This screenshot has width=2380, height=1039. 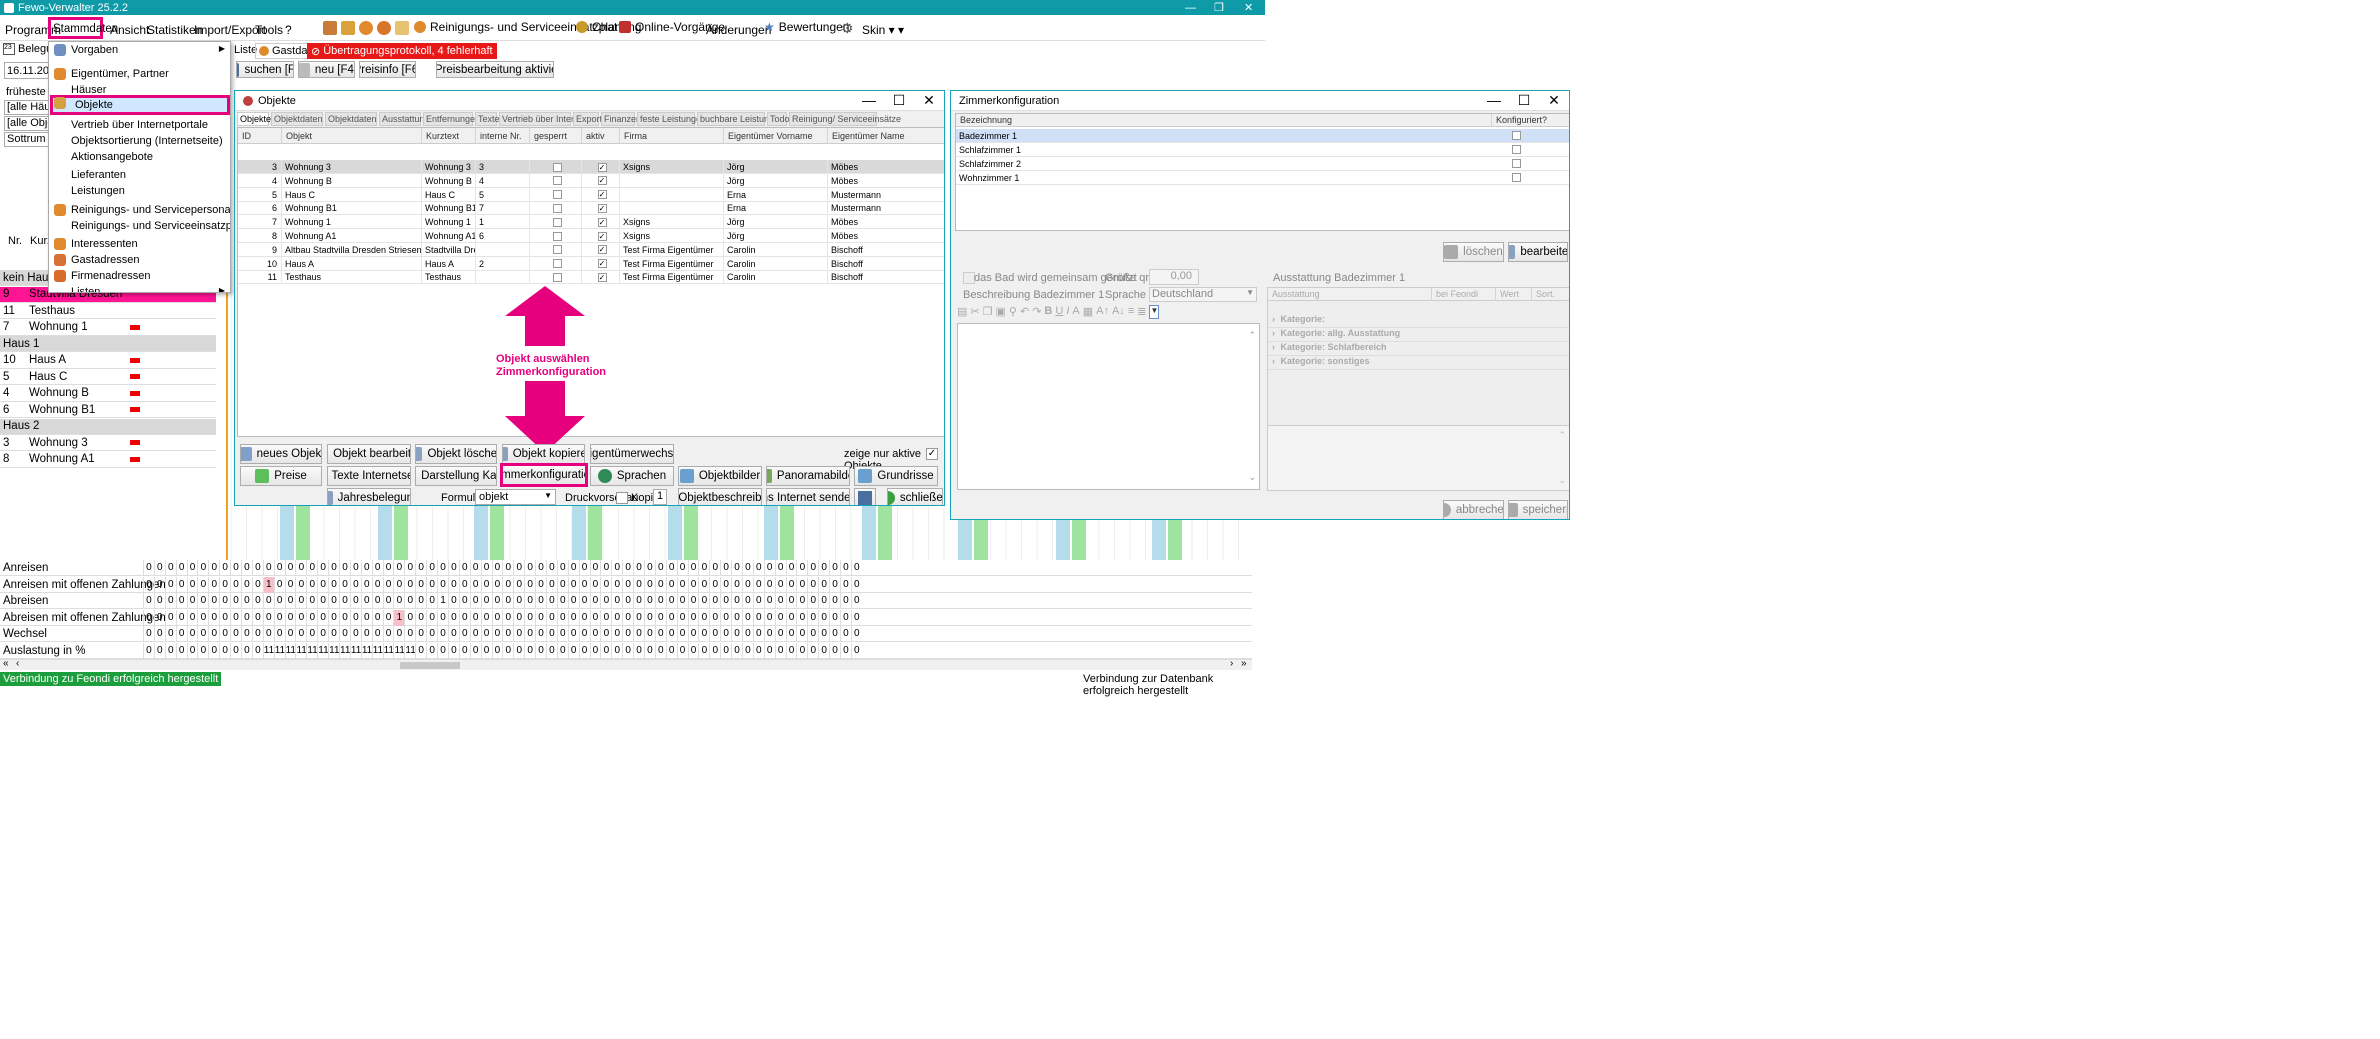 What do you see at coordinates (1262, 136) in the screenshot?
I see `table-row: Badezimmer 1` at bounding box center [1262, 136].